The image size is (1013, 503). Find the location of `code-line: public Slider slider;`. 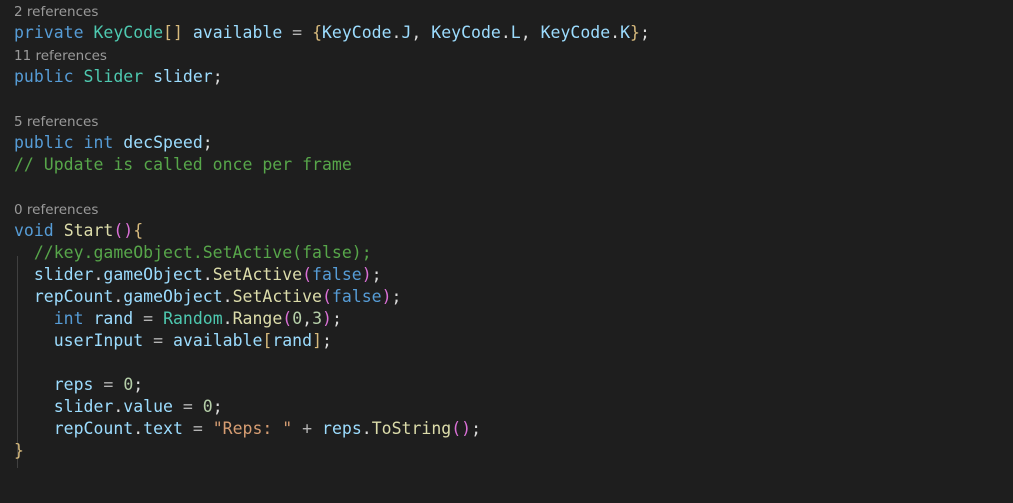

code-line: public Slider slider; is located at coordinates (506, 77).